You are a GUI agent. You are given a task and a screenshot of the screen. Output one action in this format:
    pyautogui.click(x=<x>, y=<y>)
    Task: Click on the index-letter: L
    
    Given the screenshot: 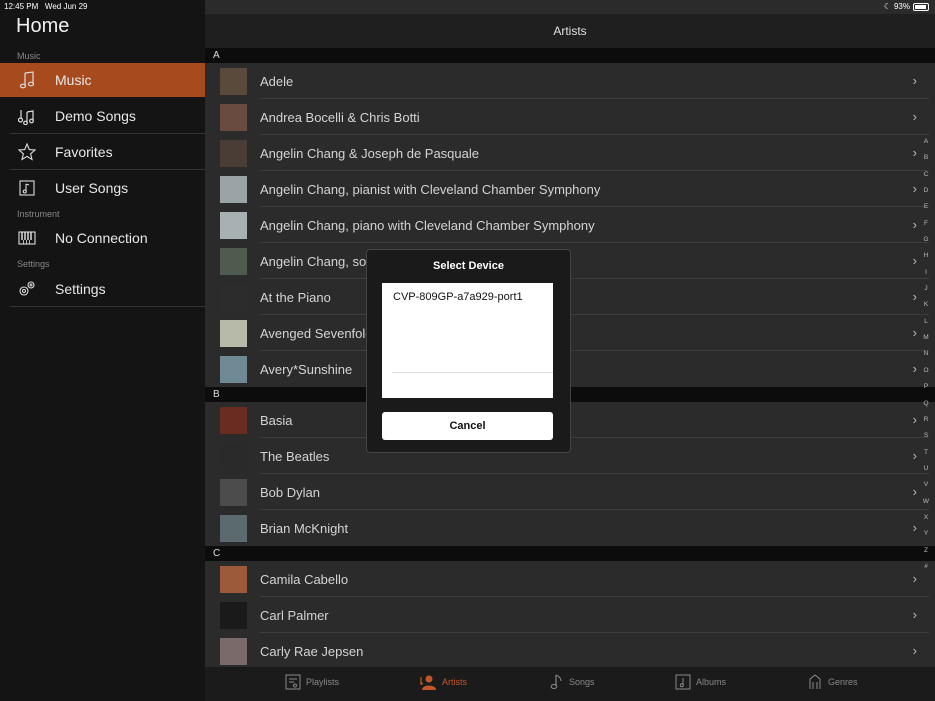 What is the action you would take?
    pyautogui.click(x=926, y=326)
    